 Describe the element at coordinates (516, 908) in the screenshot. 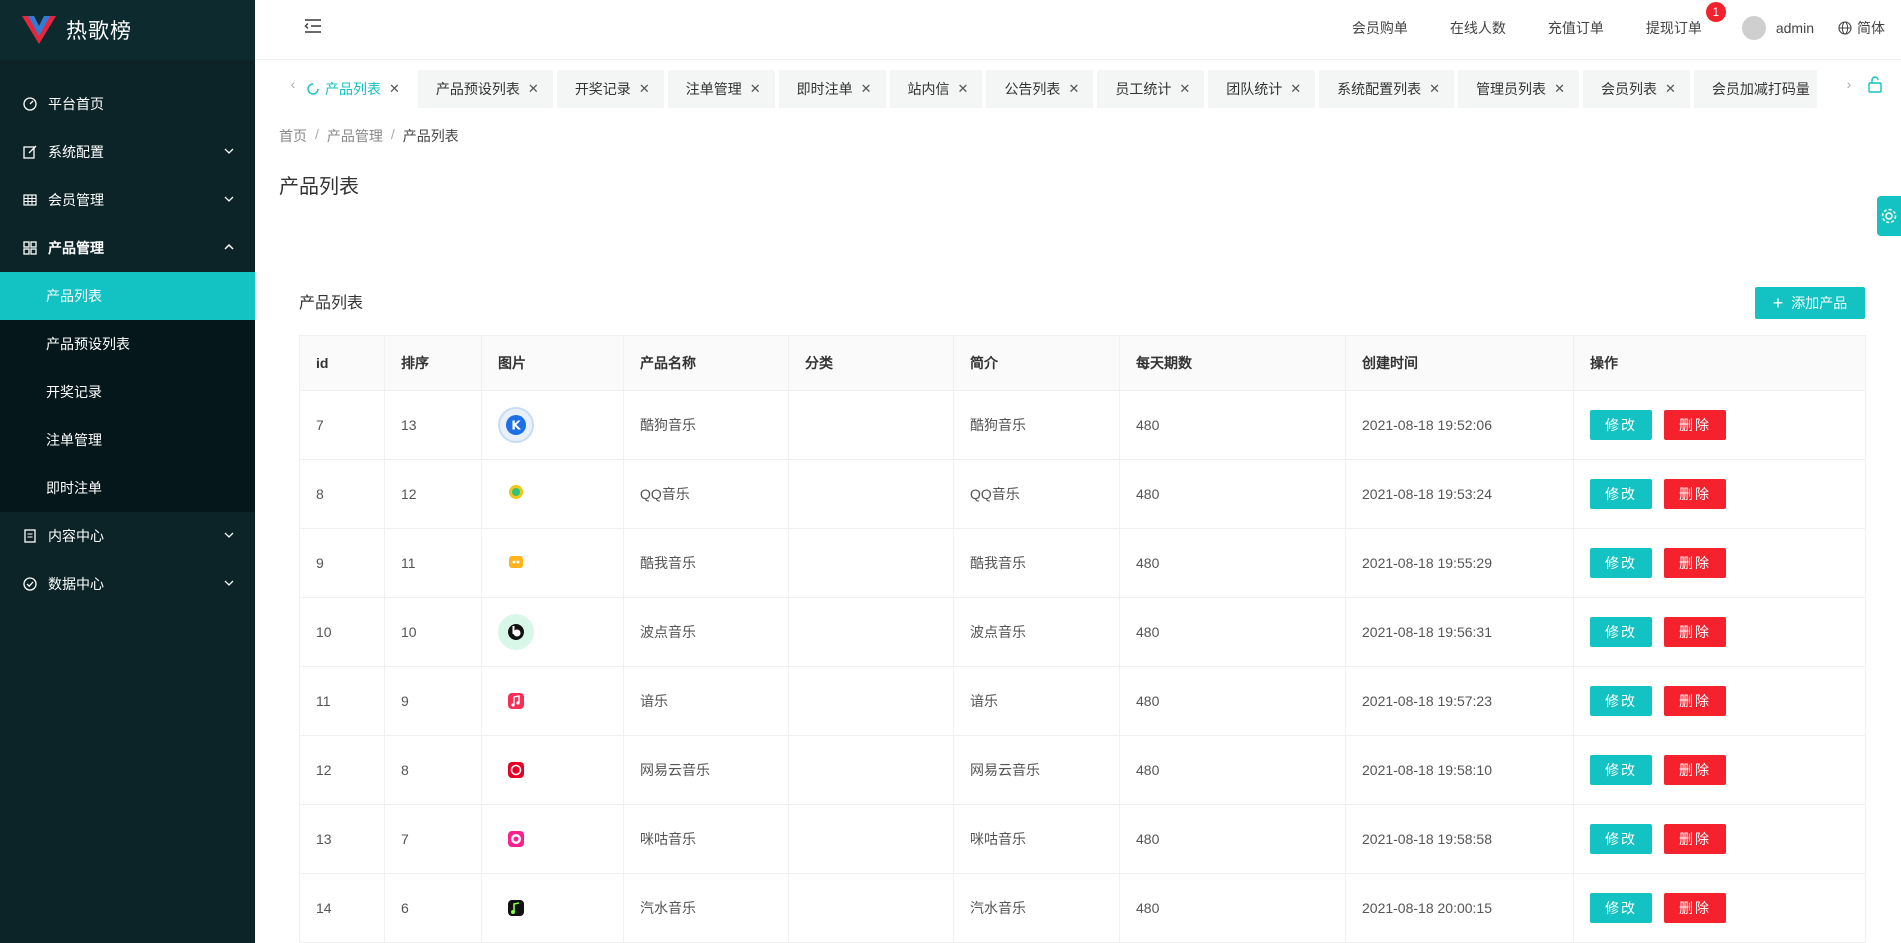

I see `qishui-music-logo-icon` at that location.